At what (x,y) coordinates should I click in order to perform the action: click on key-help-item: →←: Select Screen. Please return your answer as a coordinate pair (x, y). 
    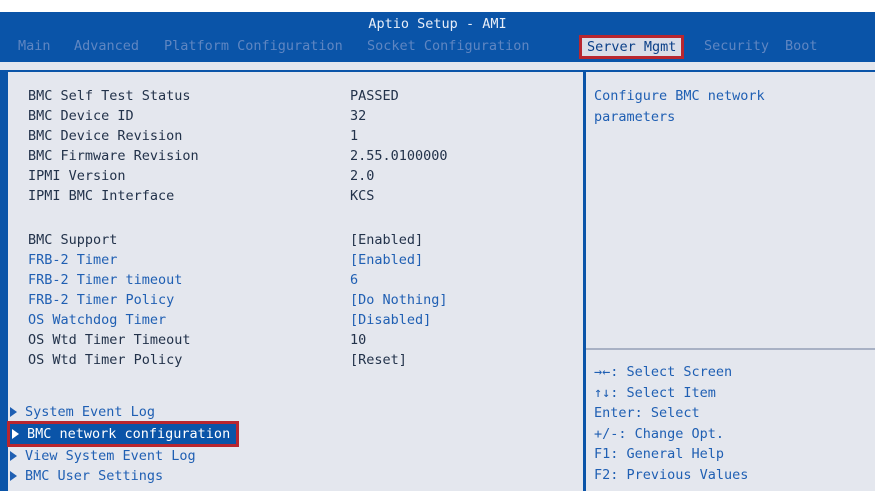
    Looking at the image, I should click on (663, 372).